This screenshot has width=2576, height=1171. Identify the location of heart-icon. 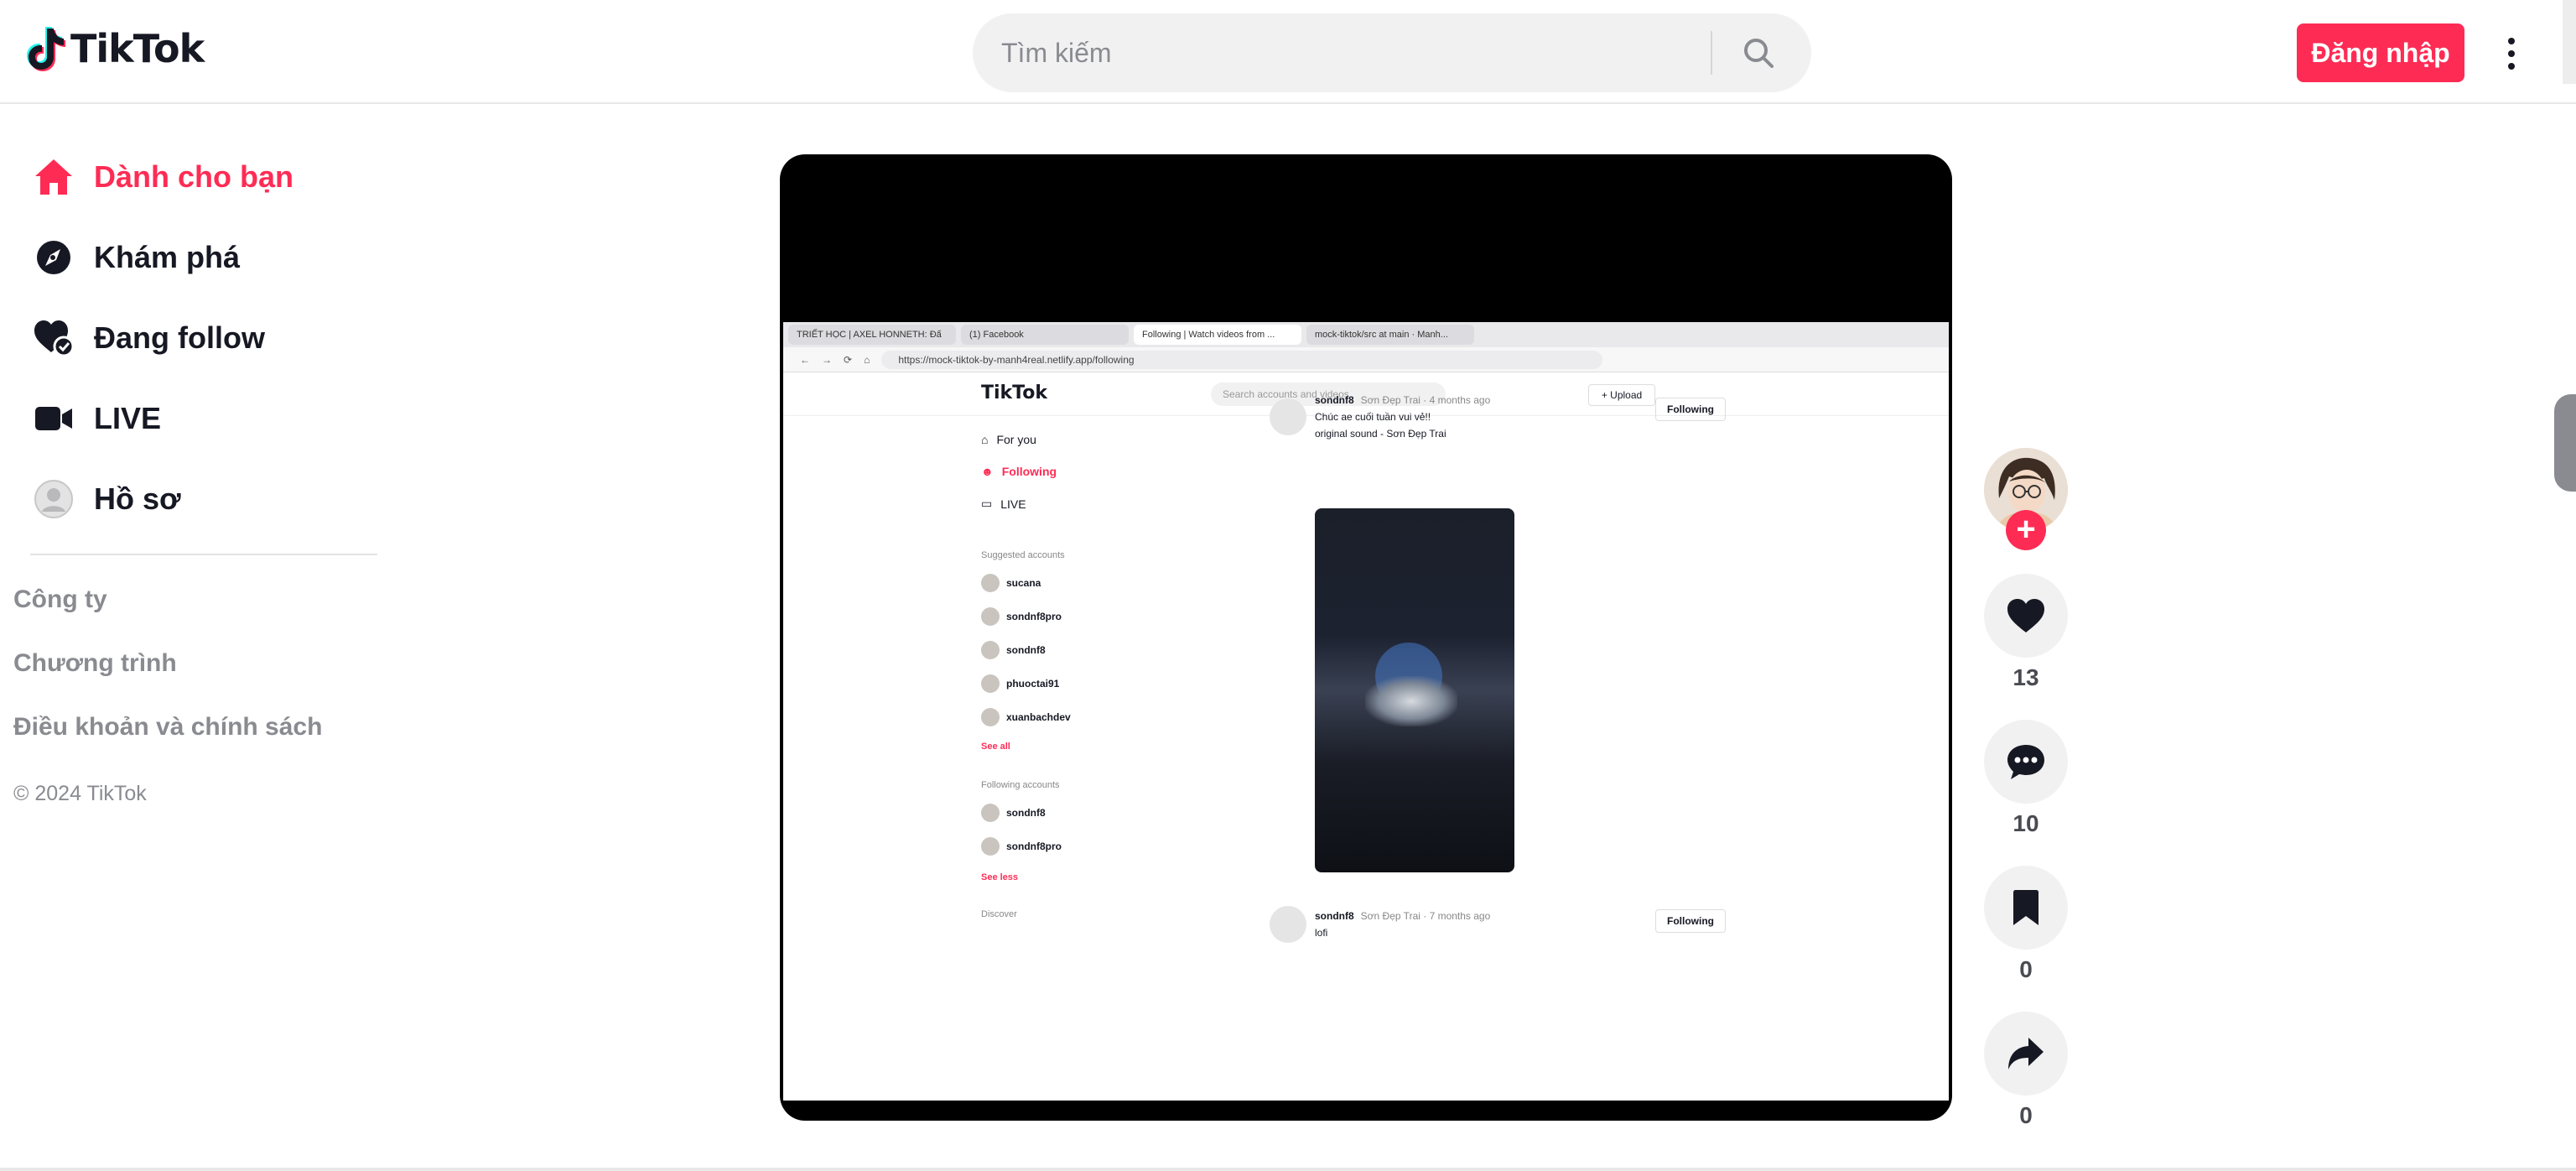
(2025, 615).